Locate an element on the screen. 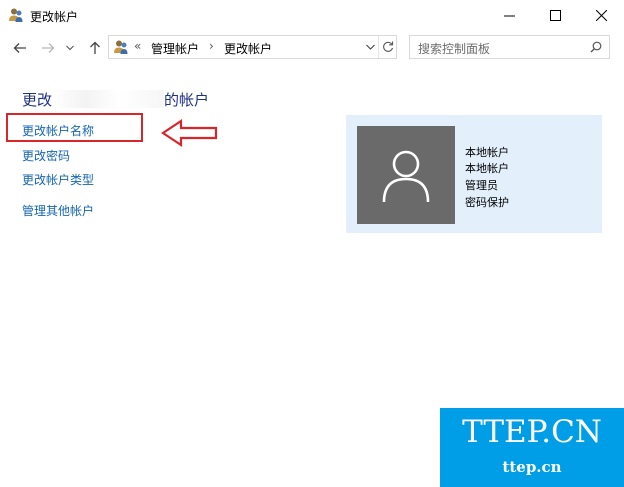 This screenshot has width=624, height=487. search-icon is located at coordinates (596, 47).